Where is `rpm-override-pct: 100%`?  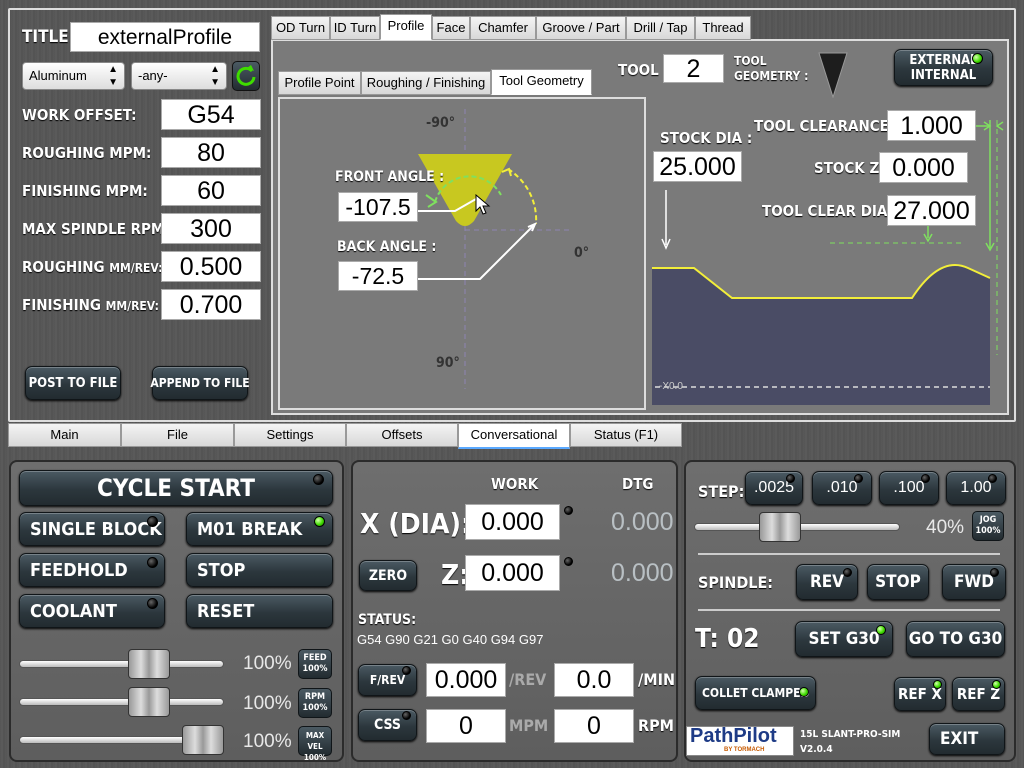
rpm-override-pct: 100% is located at coordinates (267, 703).